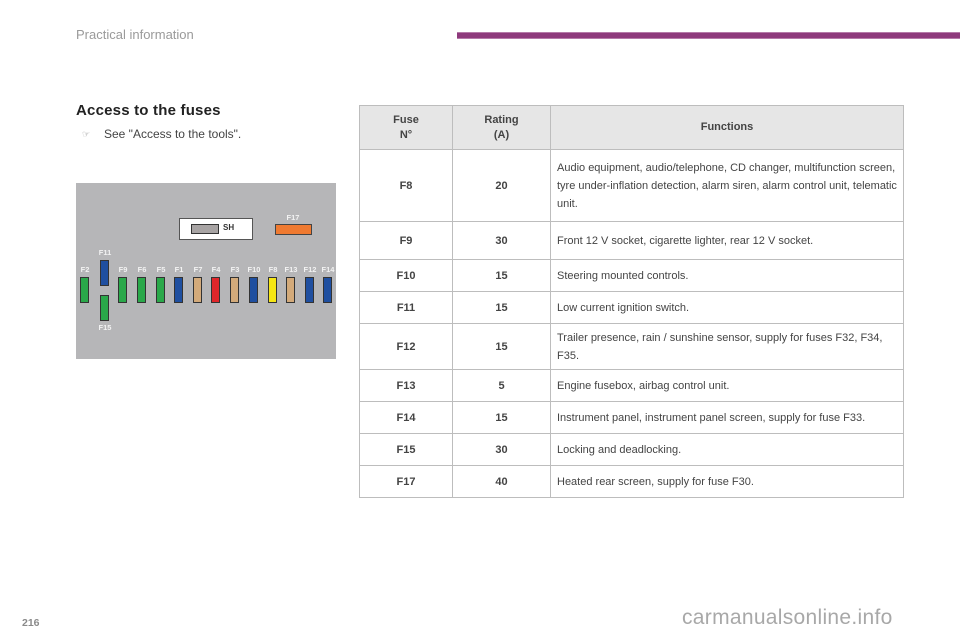 The image size is (960, 640). What do you see at coordinates (309, 290) in the screenshot?
I see `fuse-f12` at bounding box center [309, 290].